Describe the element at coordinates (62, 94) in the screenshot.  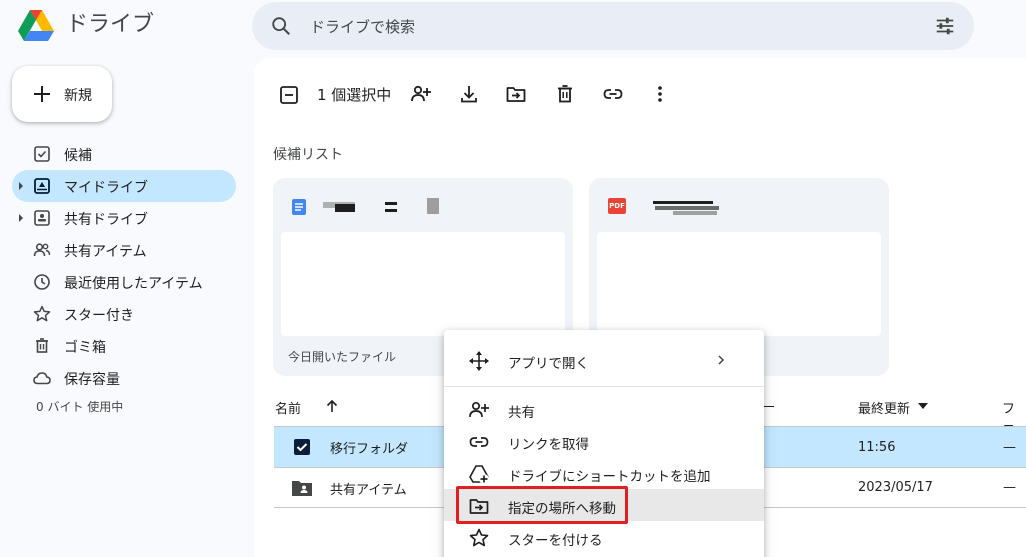
I see `new-button: 新規` at that location.